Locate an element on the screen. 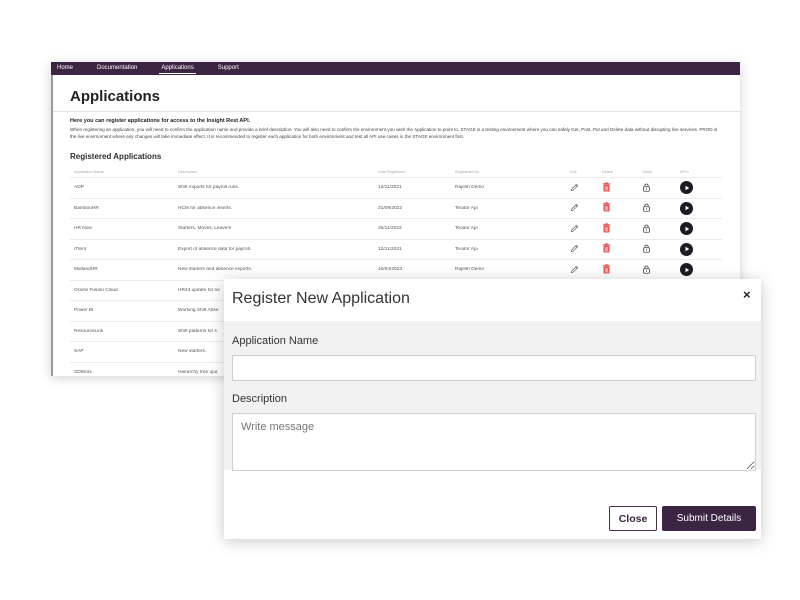 The height and width of the screenshot is (600, 800). cell-application-name: HR Now is located at coordinates (83, 229).